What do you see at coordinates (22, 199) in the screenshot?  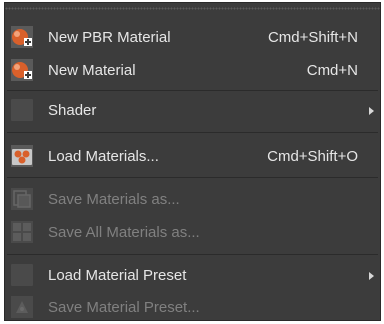 I see `save-materials-icon` at bounding box center [22, 199].